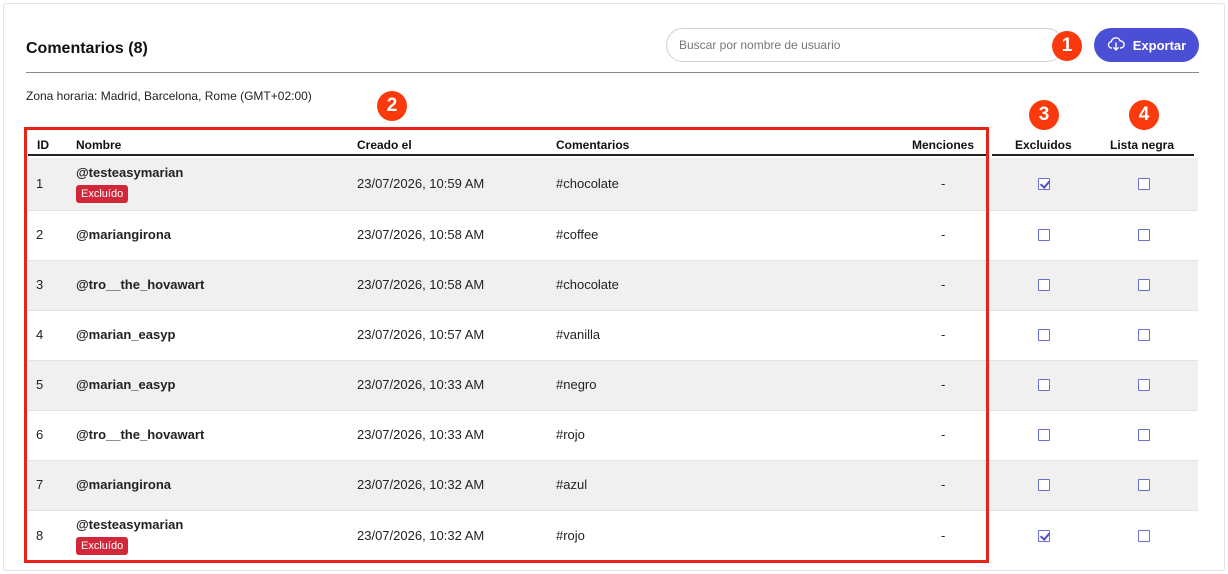 Image resolution: width=1228 pixels, height=574 pixels. Describe the element at coordinates (421, 334) in the screenshot. I see `row-created-date: 23/07/2026, 10:57 AM` at that location.